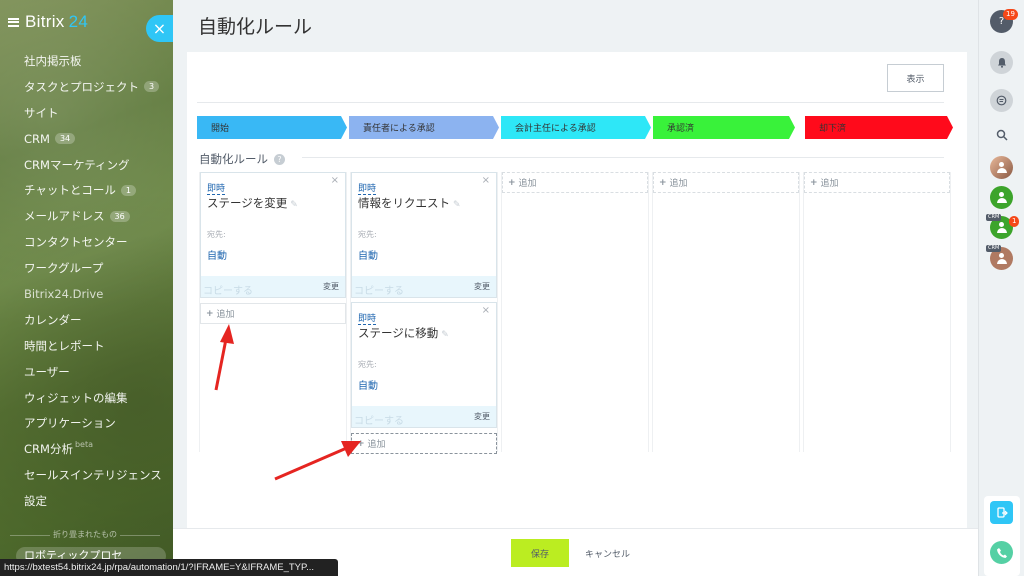  Describe the element at coordinates (96, 87) in the screenshot. I see `sidebar-item-tasks: タスクとプロジェクト 3` at that location.